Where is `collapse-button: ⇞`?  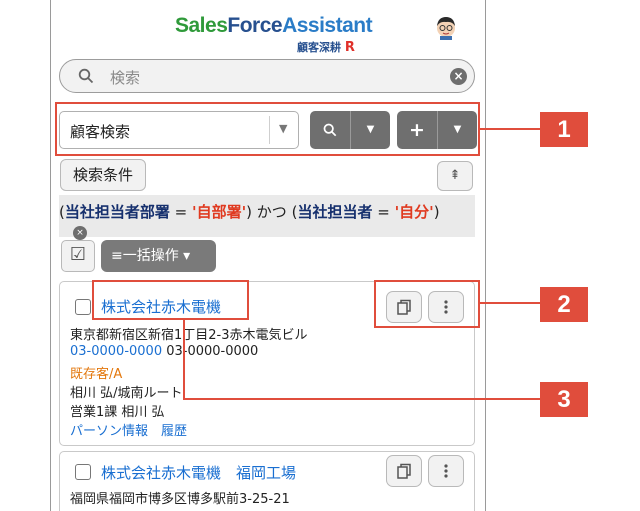 collapse-button: ⇞ is located at coordinates (455, 176).